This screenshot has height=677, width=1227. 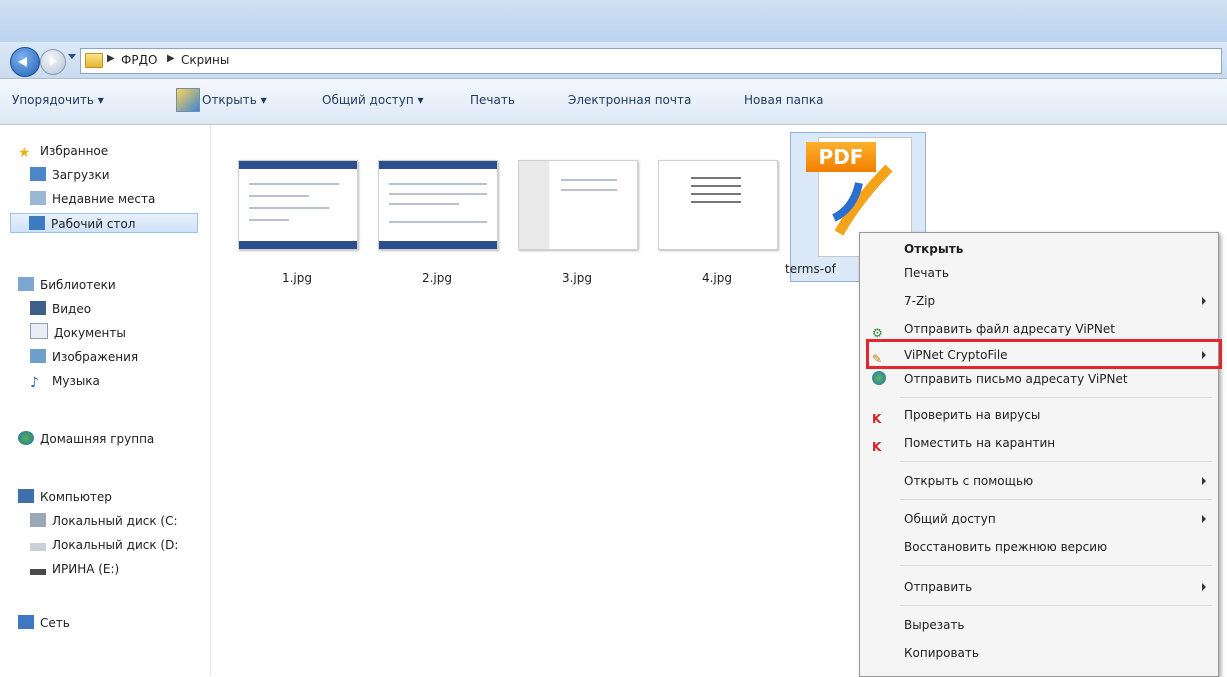 What do you see at coordinates (26, 622) in the screenshot?
I see `network-icon` at bounding box center [26, 622].